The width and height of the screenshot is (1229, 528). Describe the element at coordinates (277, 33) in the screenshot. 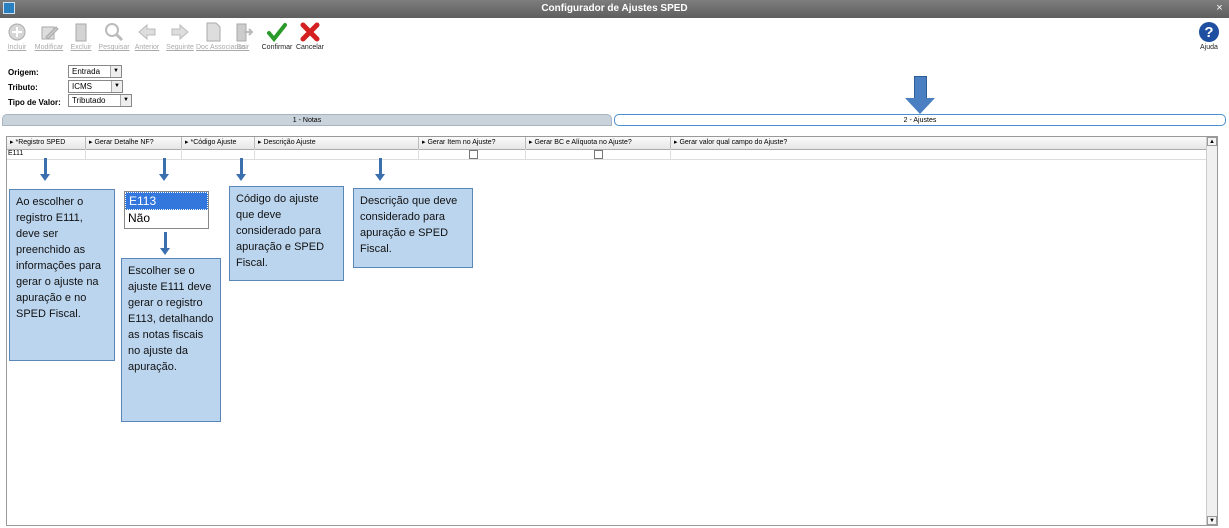

I see `check-icon` at that location.